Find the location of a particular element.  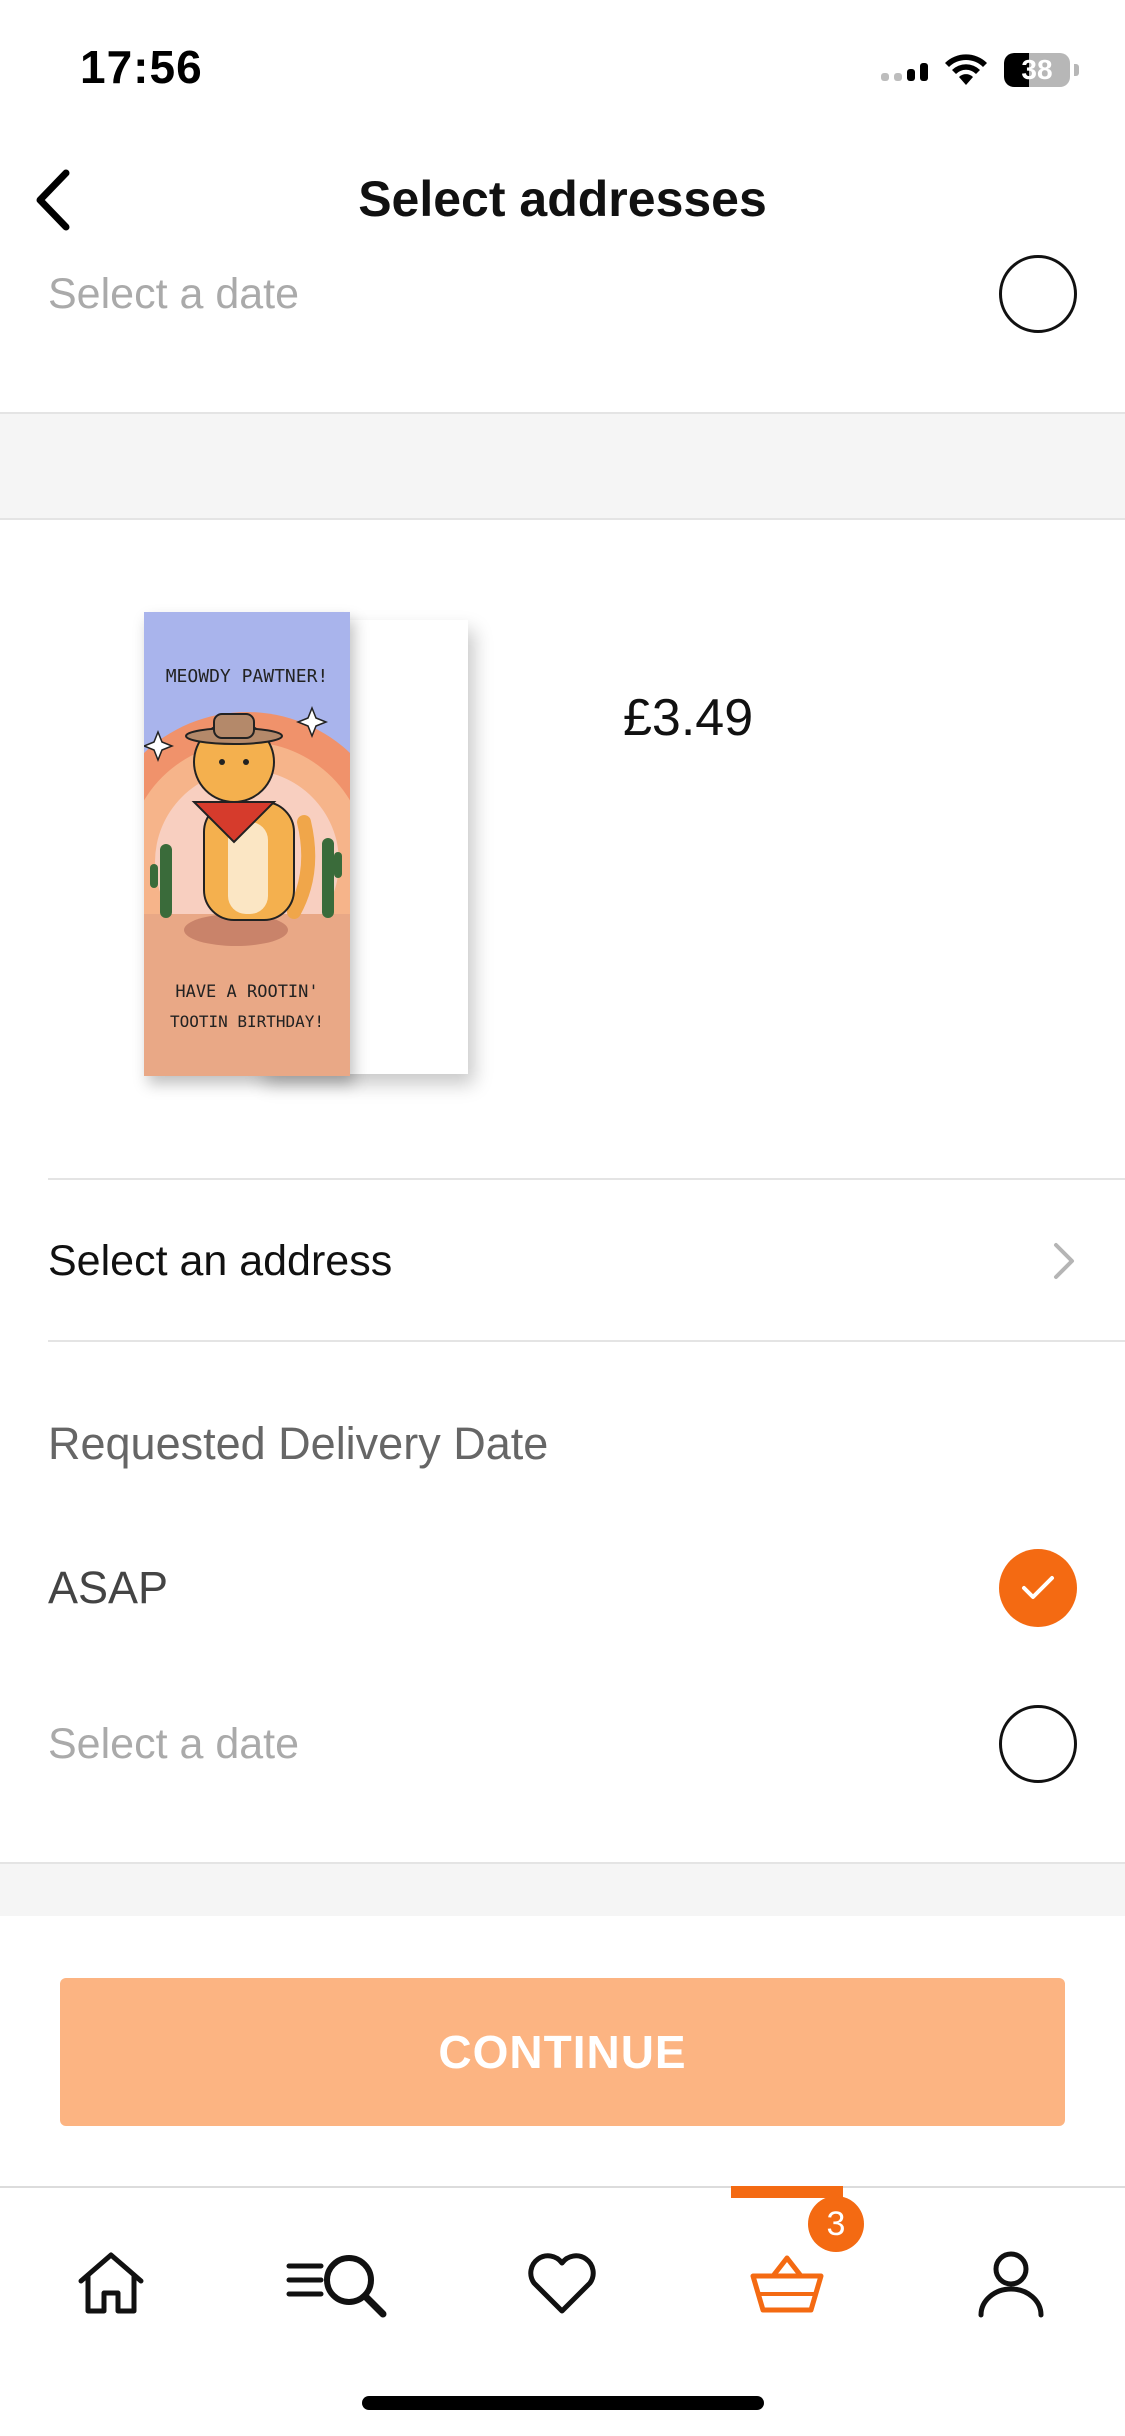

browse-search-icon is located at coordinates (336, 2286).